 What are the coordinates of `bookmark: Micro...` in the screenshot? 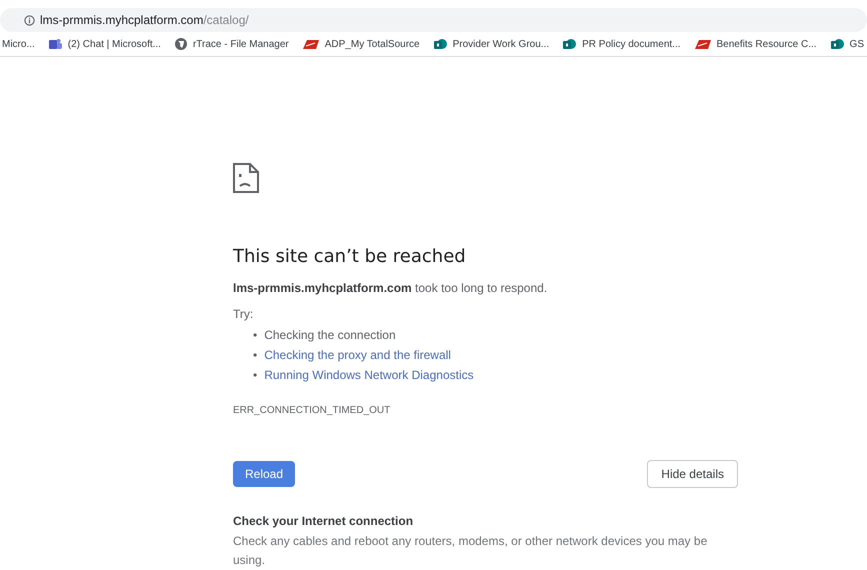 It's located at (18, 44).